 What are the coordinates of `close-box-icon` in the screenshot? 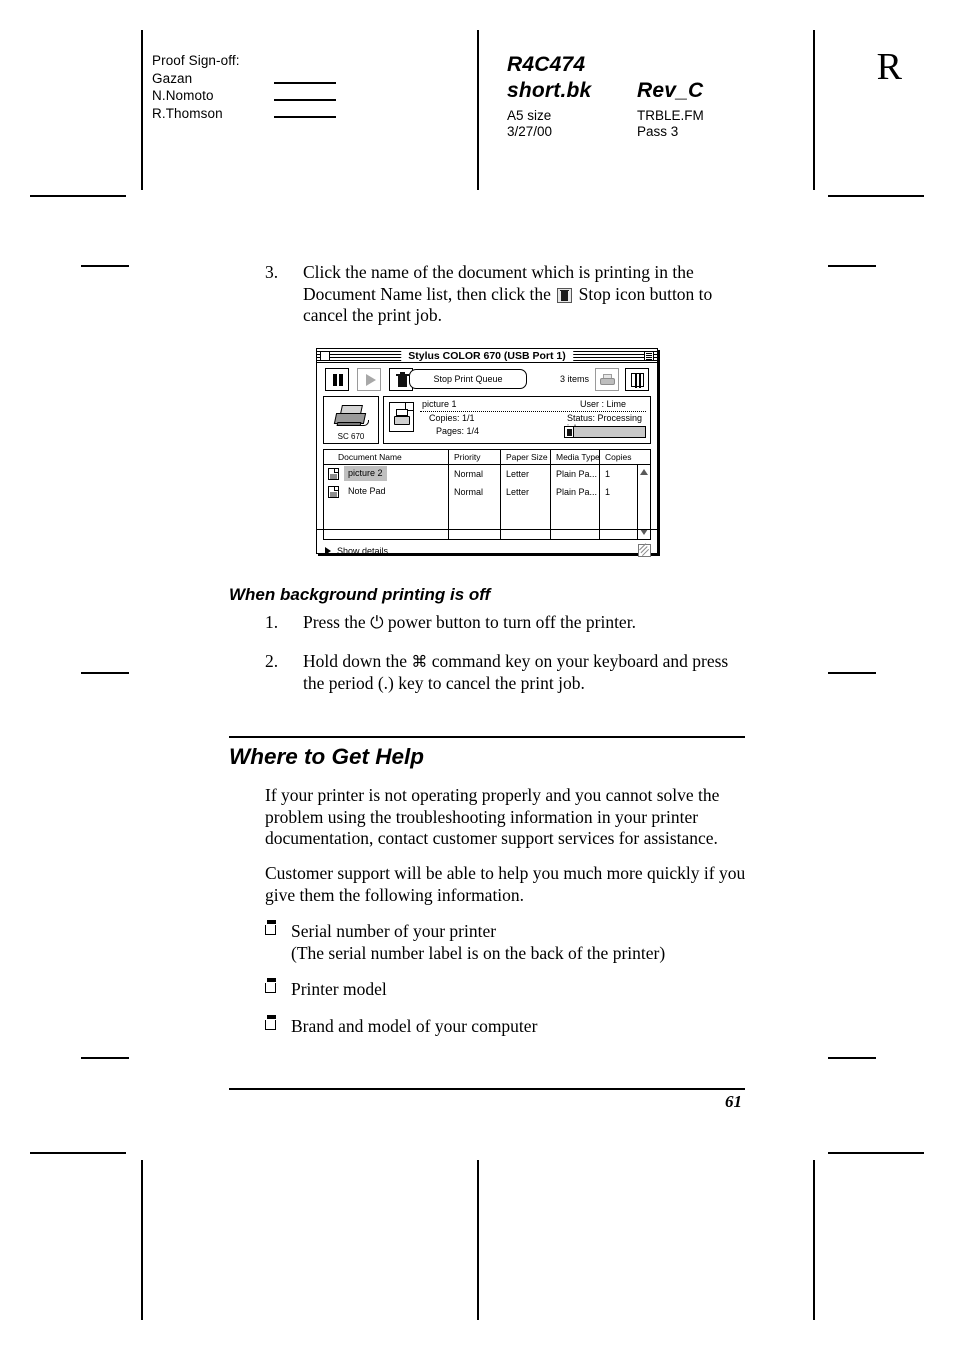 It's located at (325, 356).